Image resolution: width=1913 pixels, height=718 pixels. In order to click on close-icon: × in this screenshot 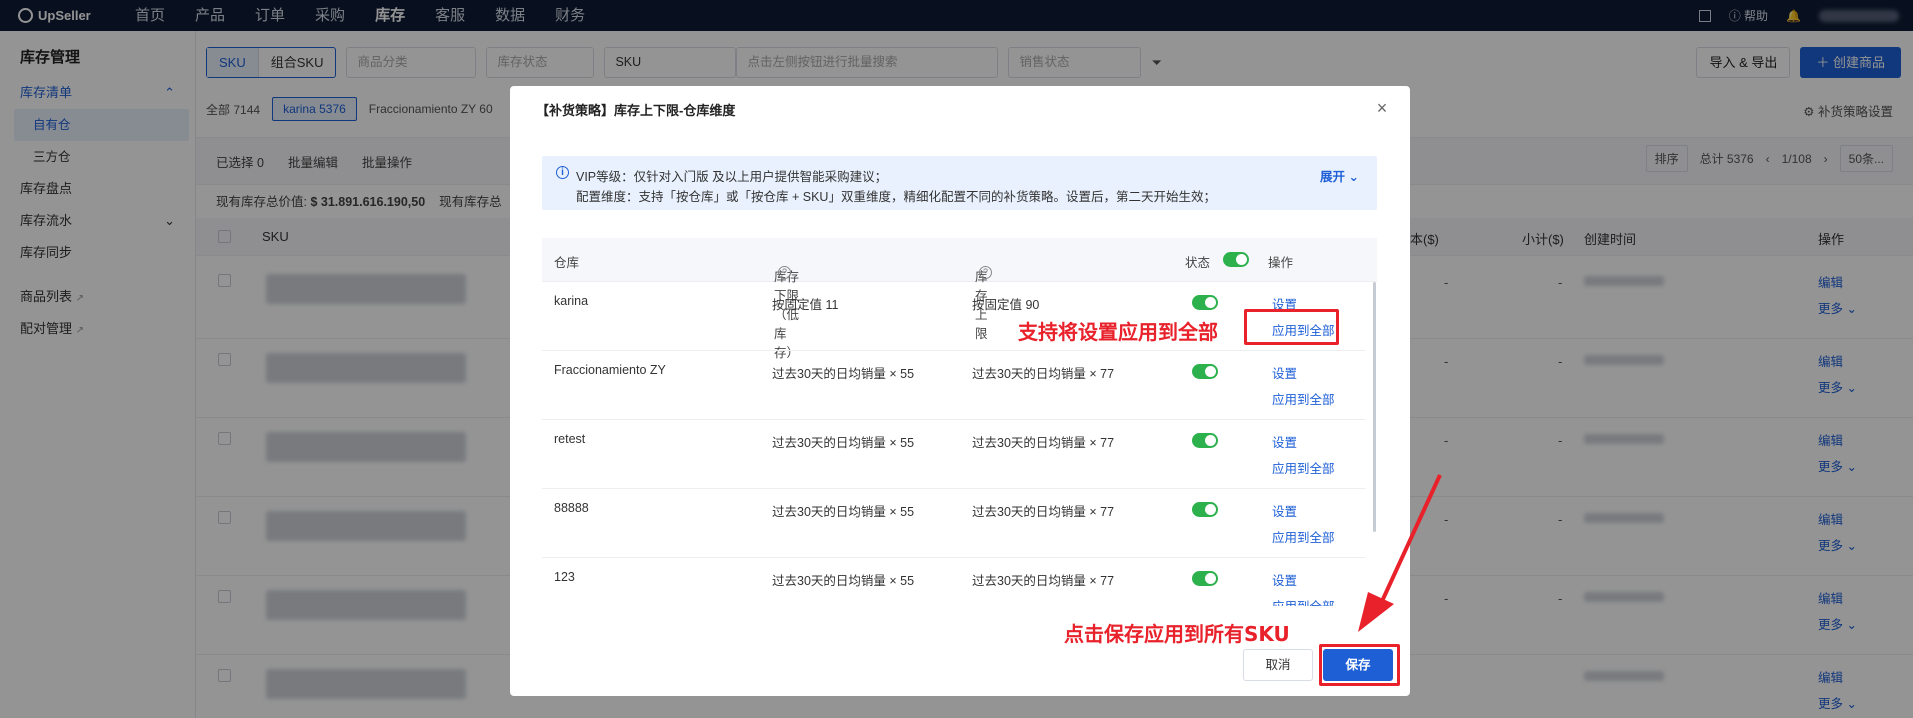, I will do `click(1382, 108)`.